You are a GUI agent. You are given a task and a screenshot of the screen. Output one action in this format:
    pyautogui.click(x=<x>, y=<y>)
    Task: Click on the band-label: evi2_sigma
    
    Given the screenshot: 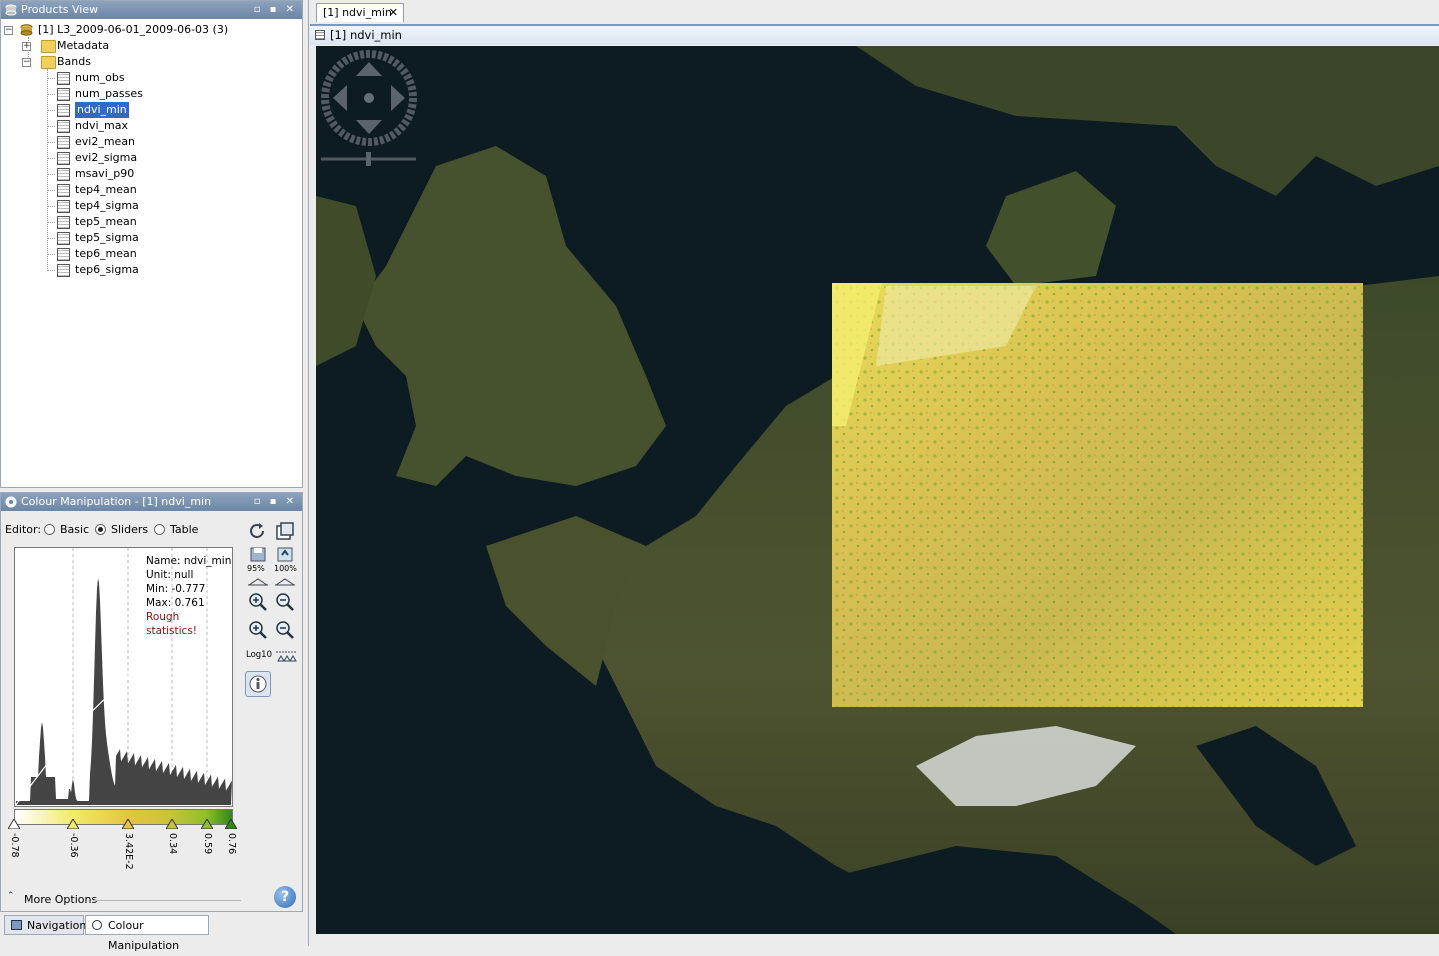 What is the action you would take?
    pyautogui.click(x=106, y=157)
    